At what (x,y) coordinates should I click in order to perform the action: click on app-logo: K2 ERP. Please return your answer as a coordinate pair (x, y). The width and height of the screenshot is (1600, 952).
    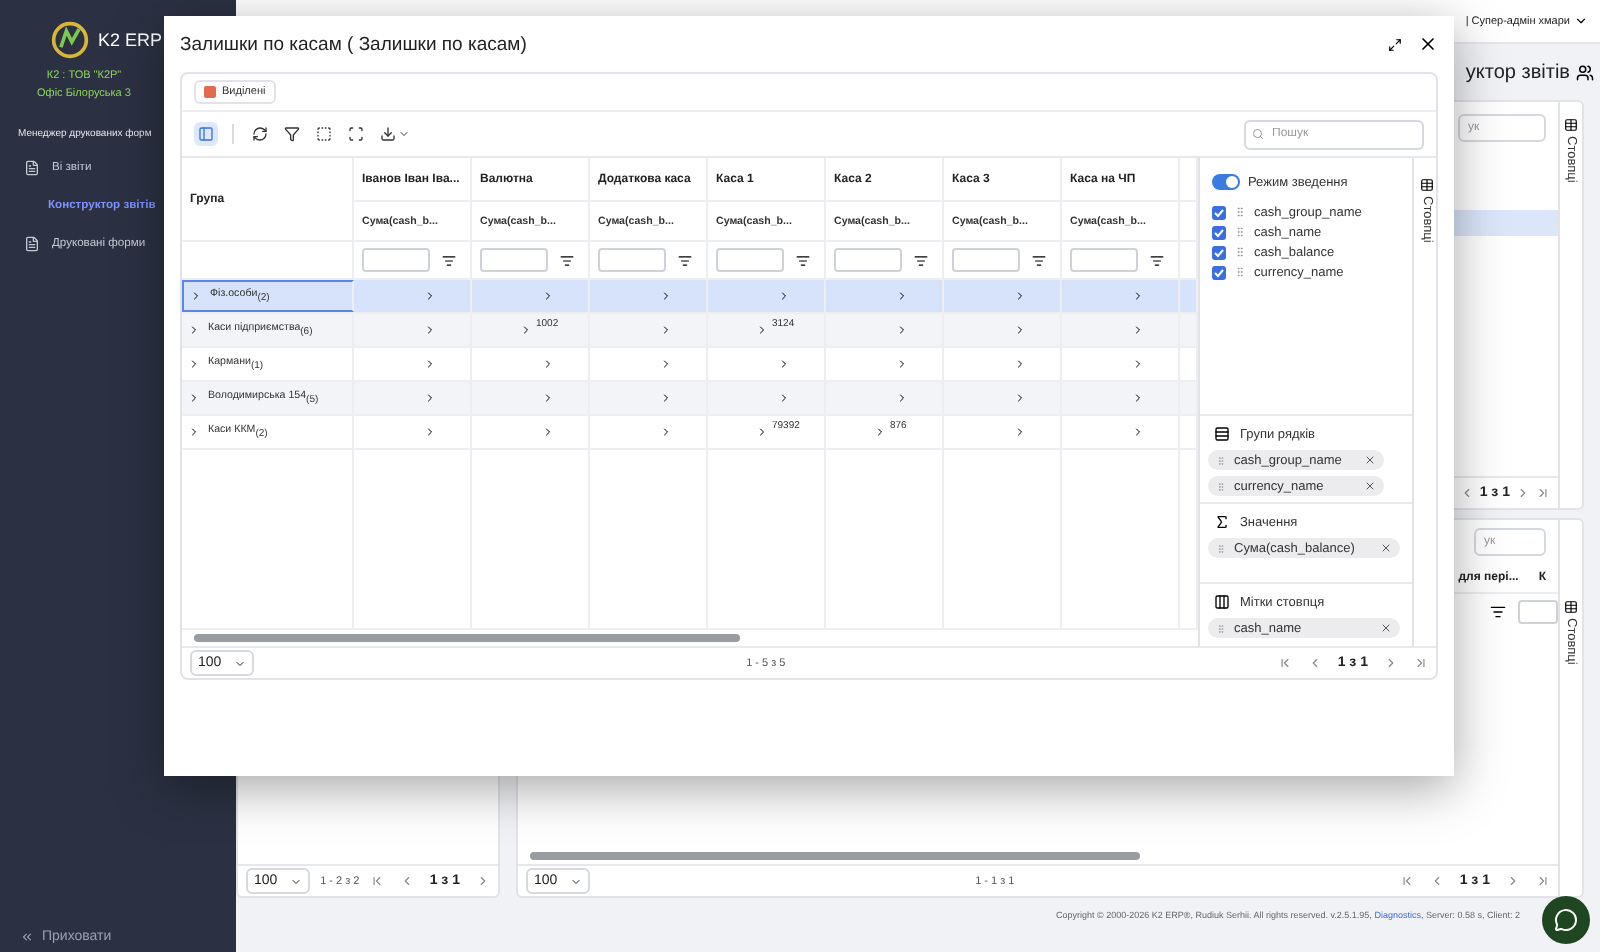
    Looking at the image, I should click on (130, 40).